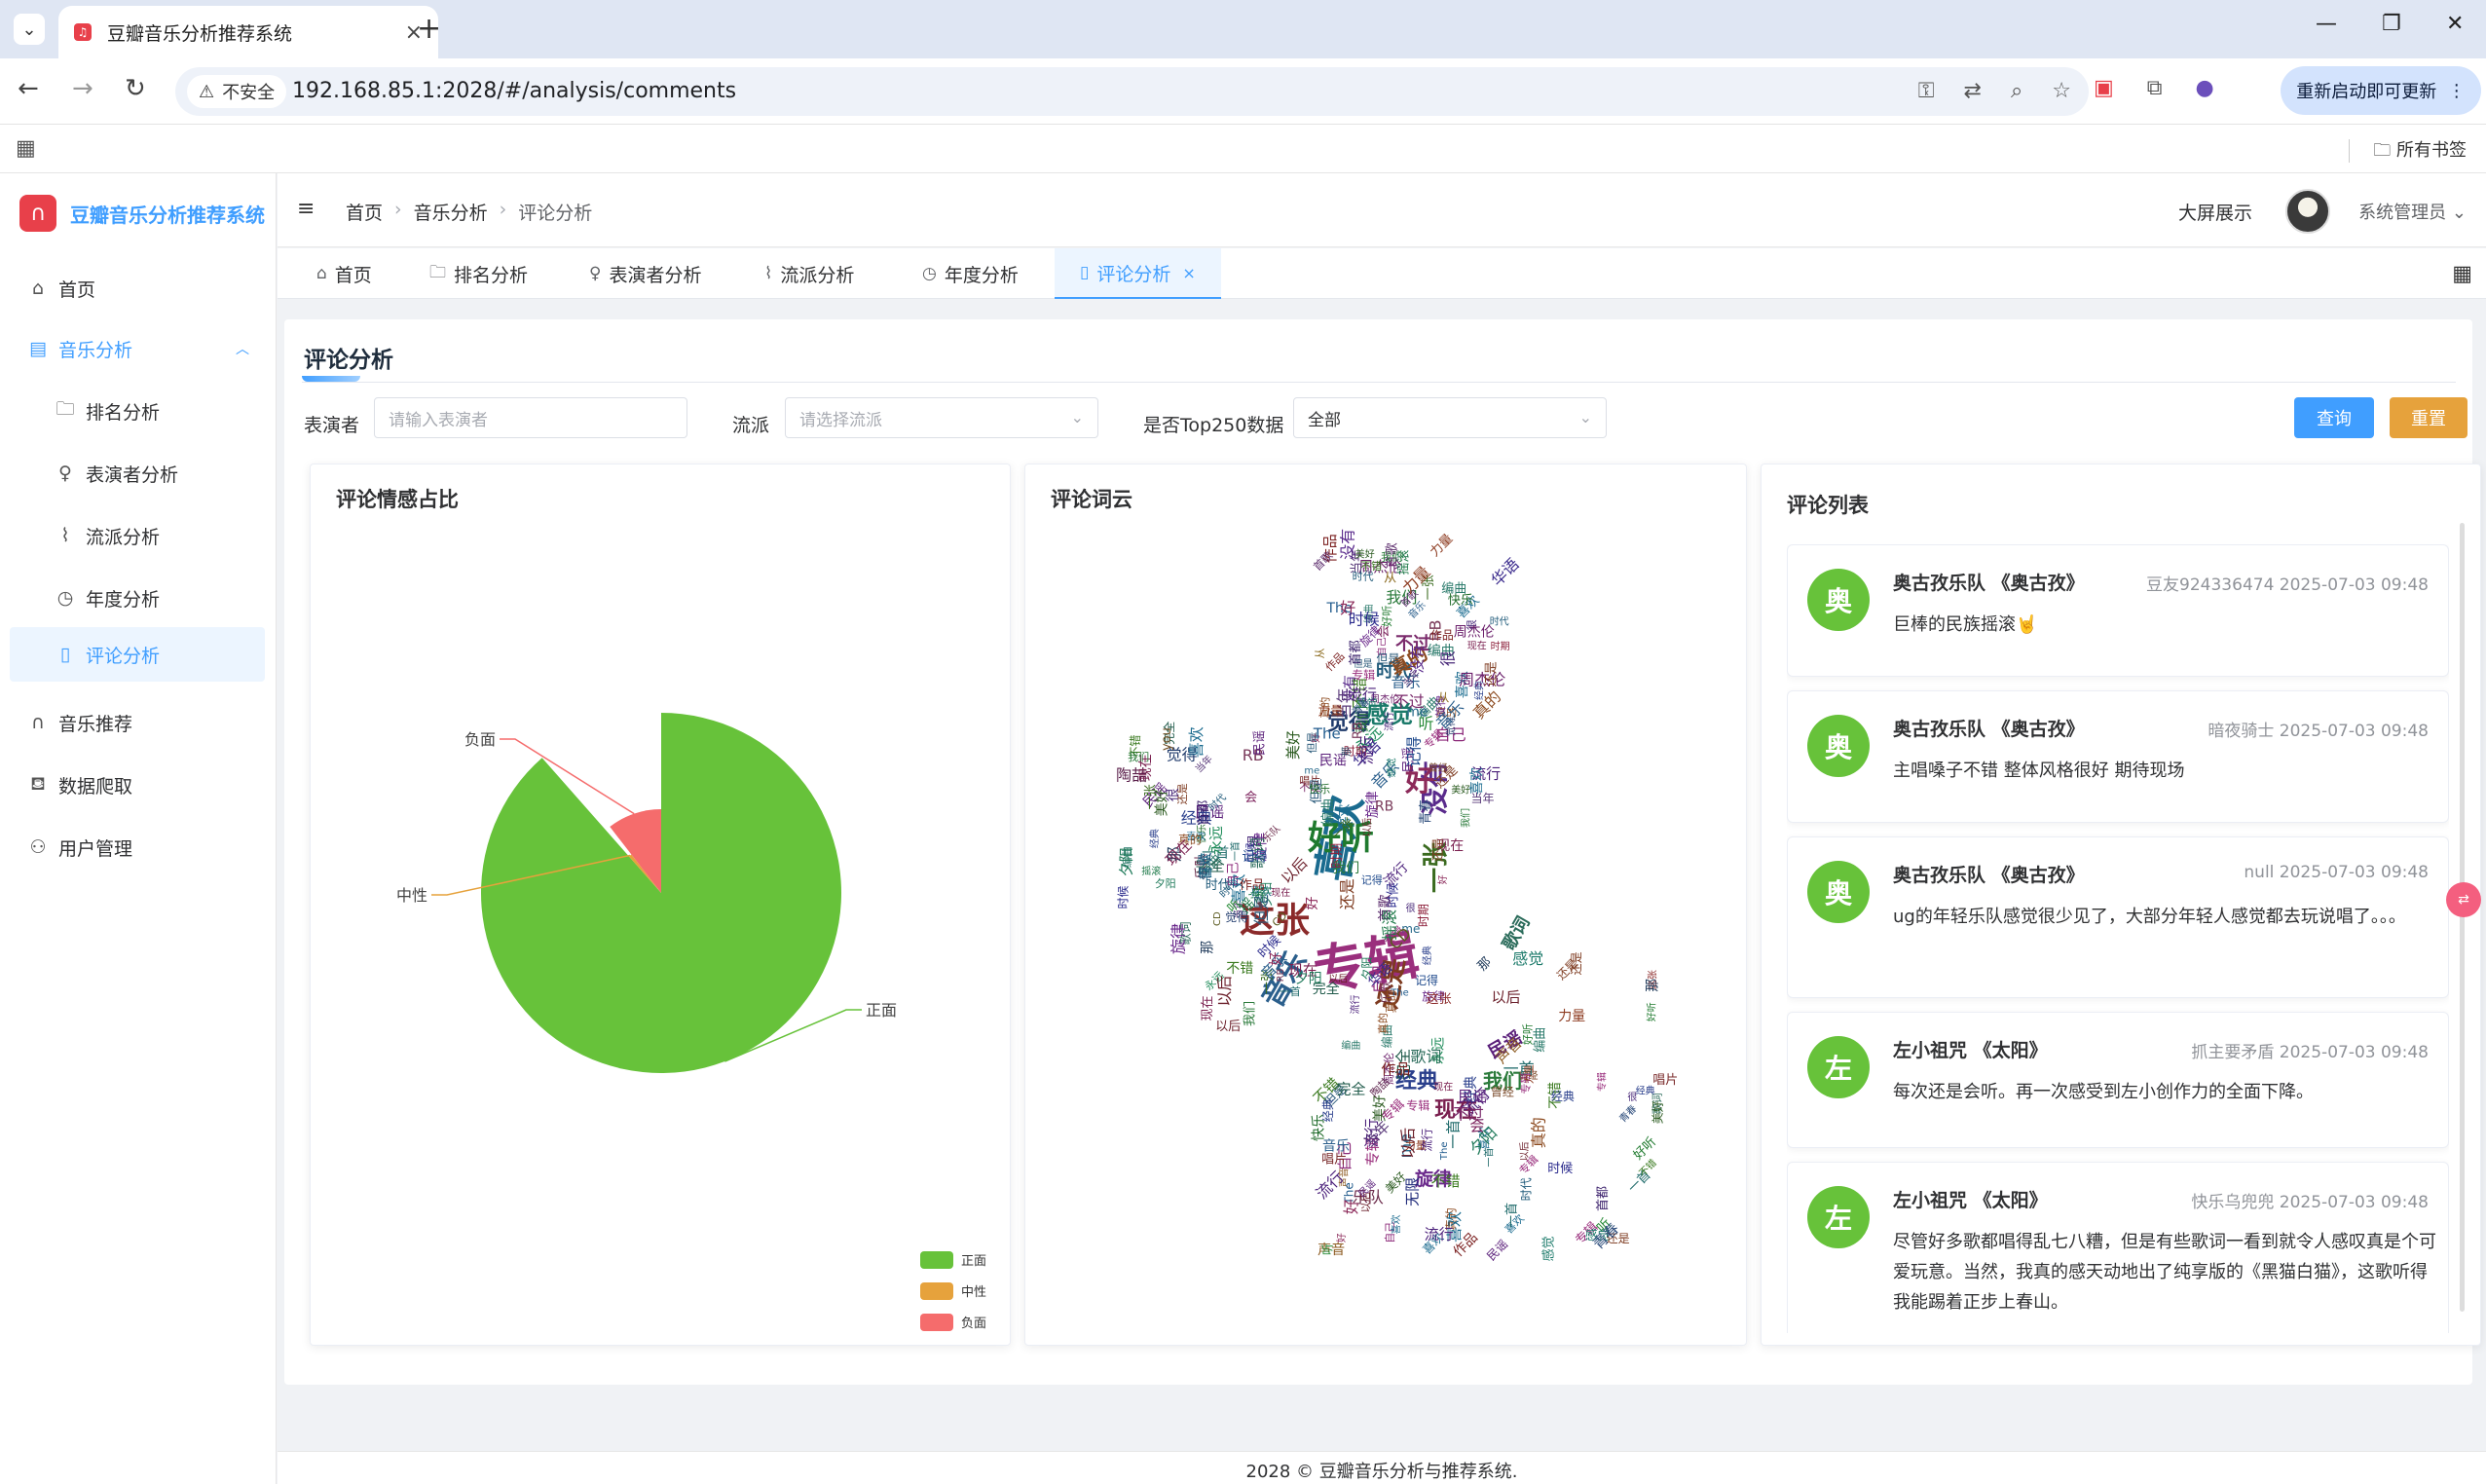  What do you see at coordinates (1391, 767) in the screenshot?
I see `wordcloud-word: 感觉` at bounding box center [1391, 767].